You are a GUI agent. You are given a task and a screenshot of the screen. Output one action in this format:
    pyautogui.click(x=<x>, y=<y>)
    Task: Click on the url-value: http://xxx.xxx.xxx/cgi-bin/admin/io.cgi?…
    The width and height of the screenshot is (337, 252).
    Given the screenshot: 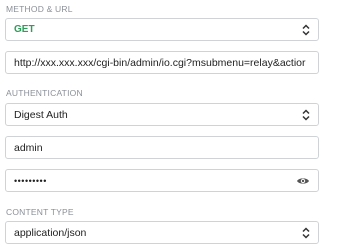 What is the action you would take?
    pyautogui.click(x=160, y=62)
    